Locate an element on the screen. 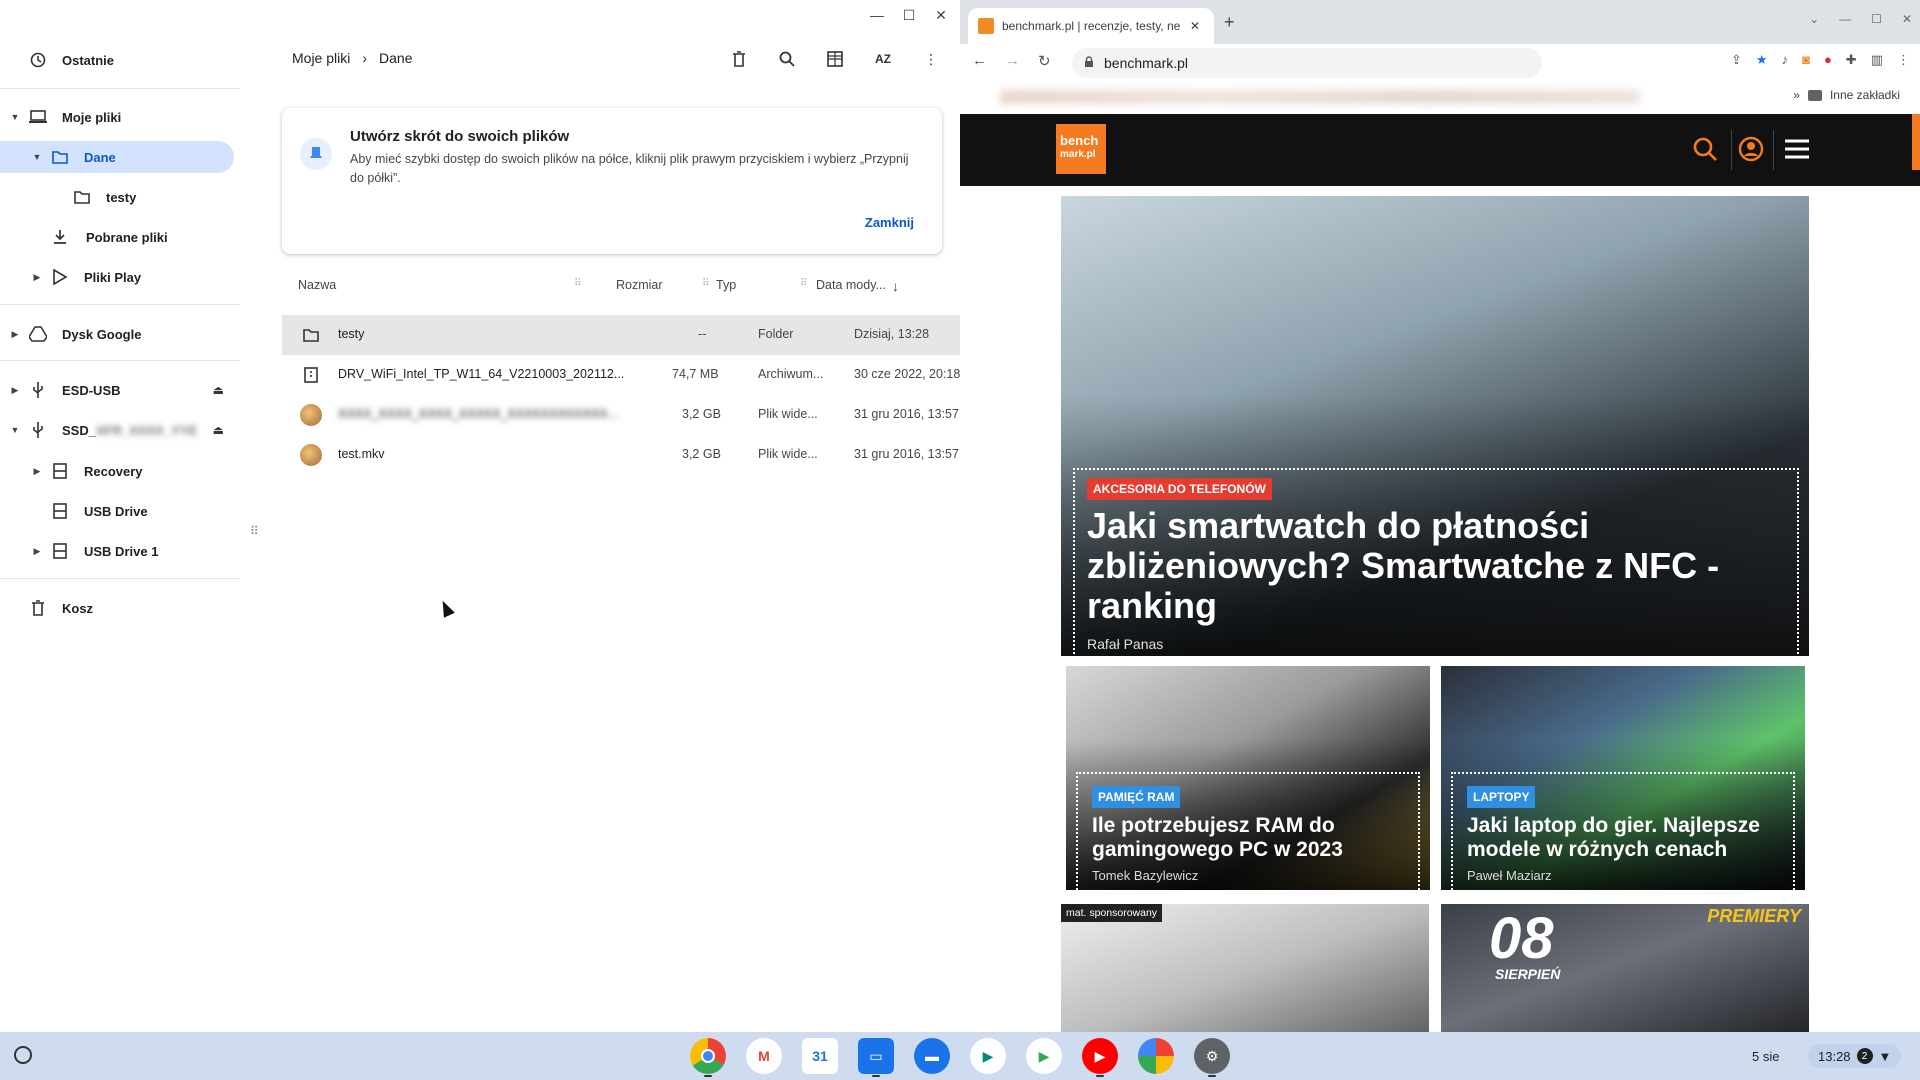  puzzle-icon: ✚ is located at coordinates (1851, 60).